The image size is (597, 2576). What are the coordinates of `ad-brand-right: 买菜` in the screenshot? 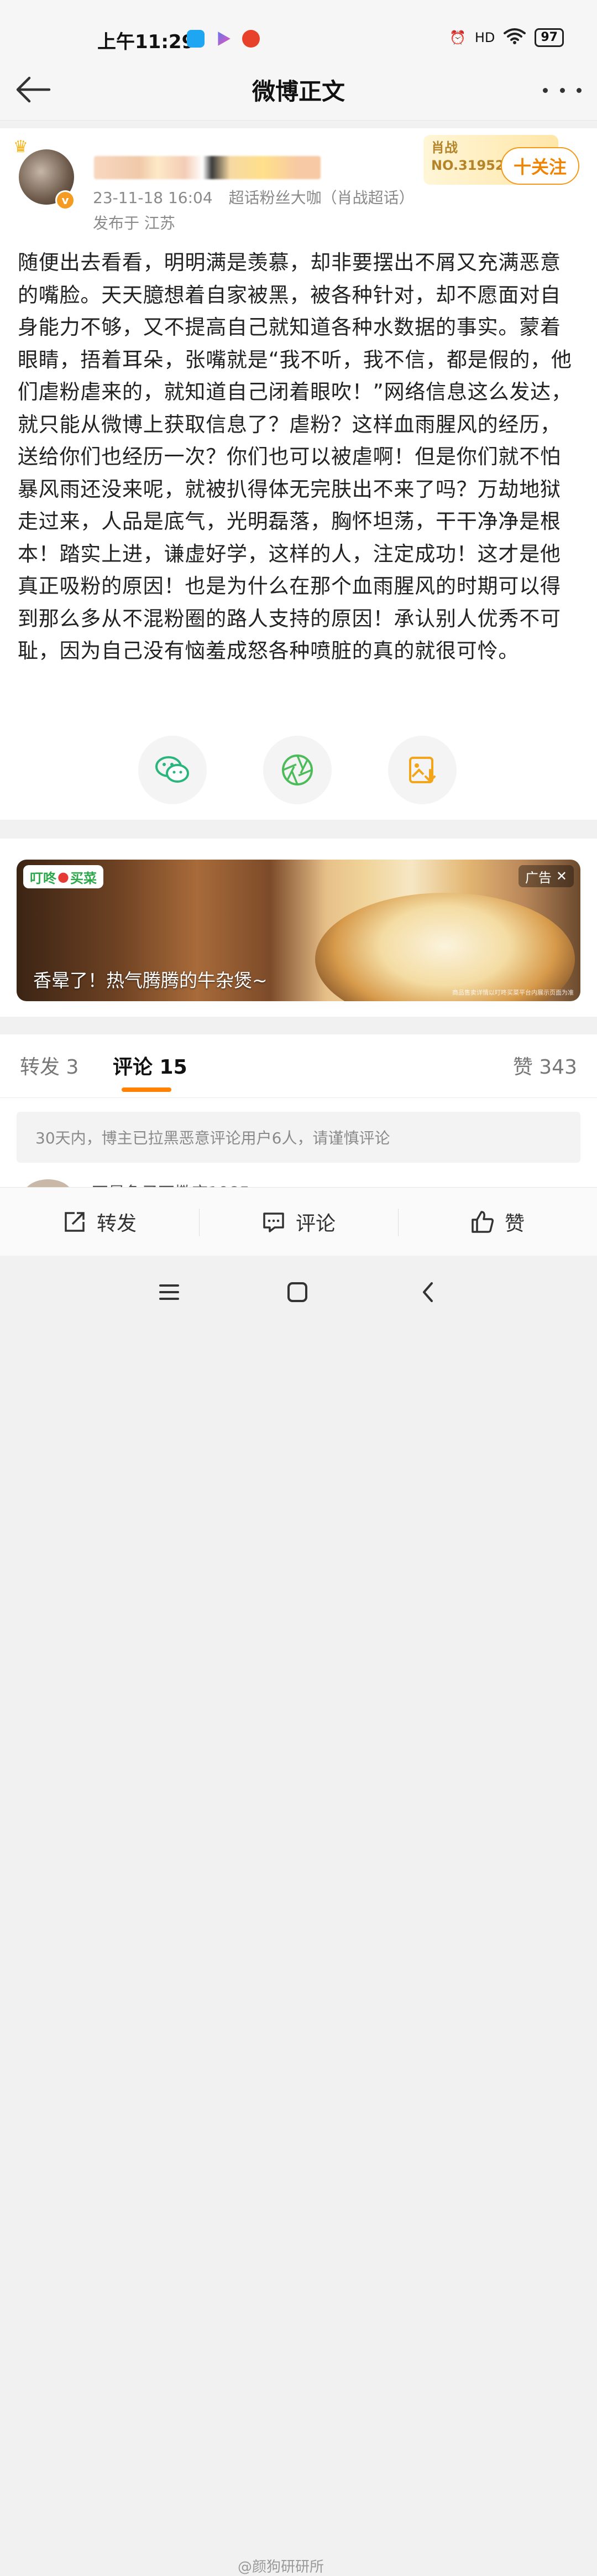 It's located at (83, 878).